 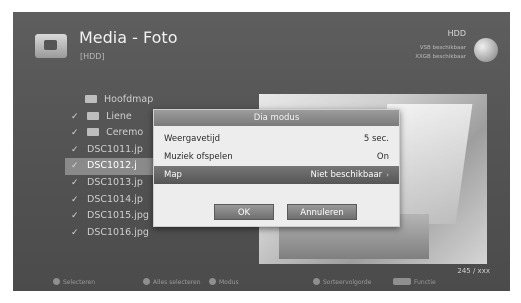 I want to click on option-music-play: Muziek ofspelen On, so click(x=276, y=157).